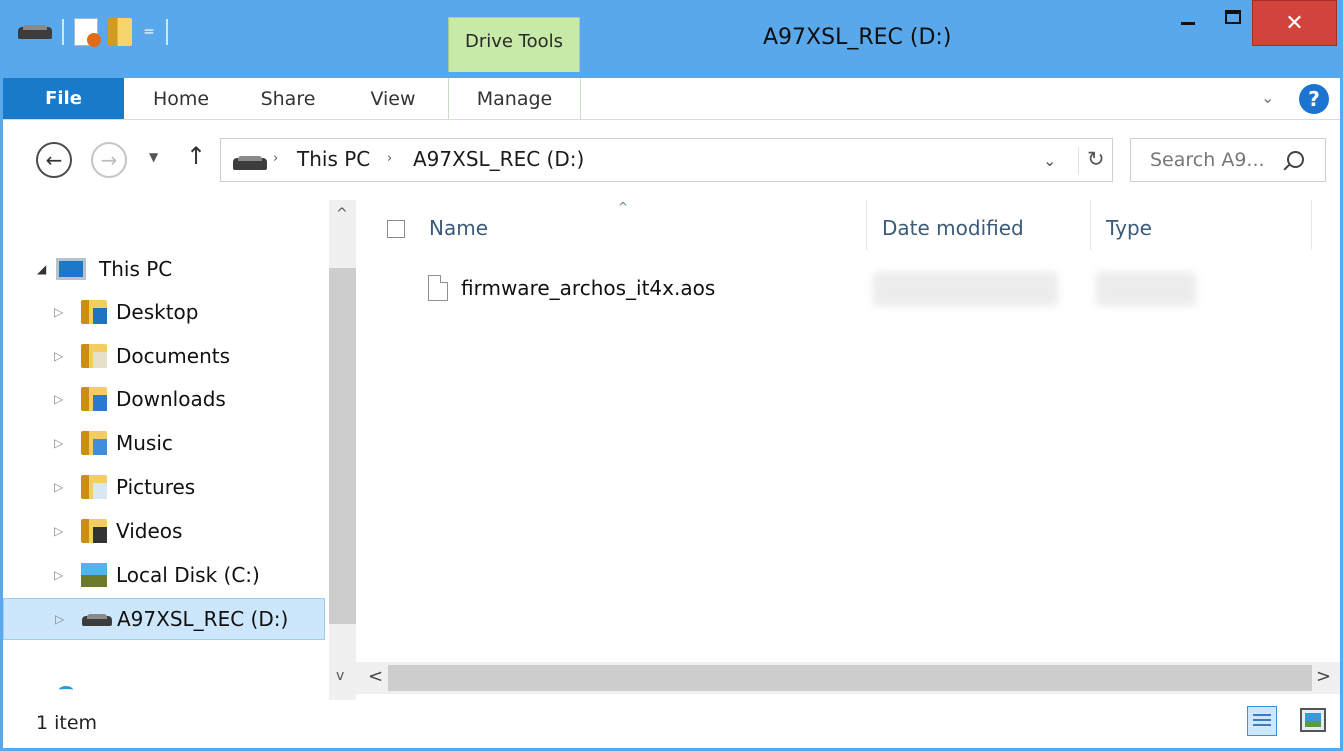  I want to click on scroll-down-icon: v, so click(340, 676).